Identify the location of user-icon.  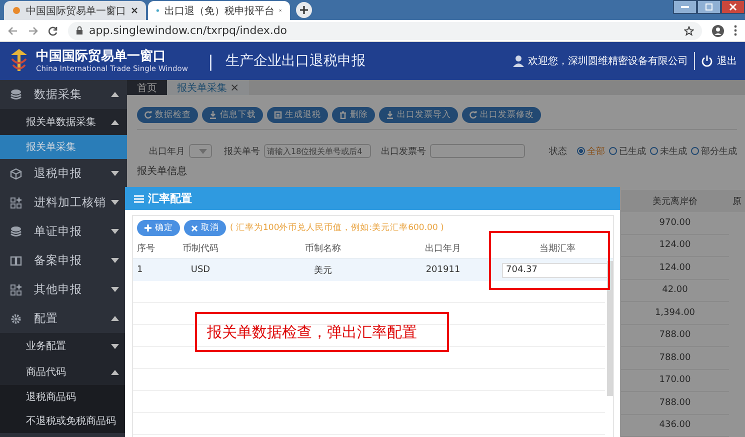
(518, 61).